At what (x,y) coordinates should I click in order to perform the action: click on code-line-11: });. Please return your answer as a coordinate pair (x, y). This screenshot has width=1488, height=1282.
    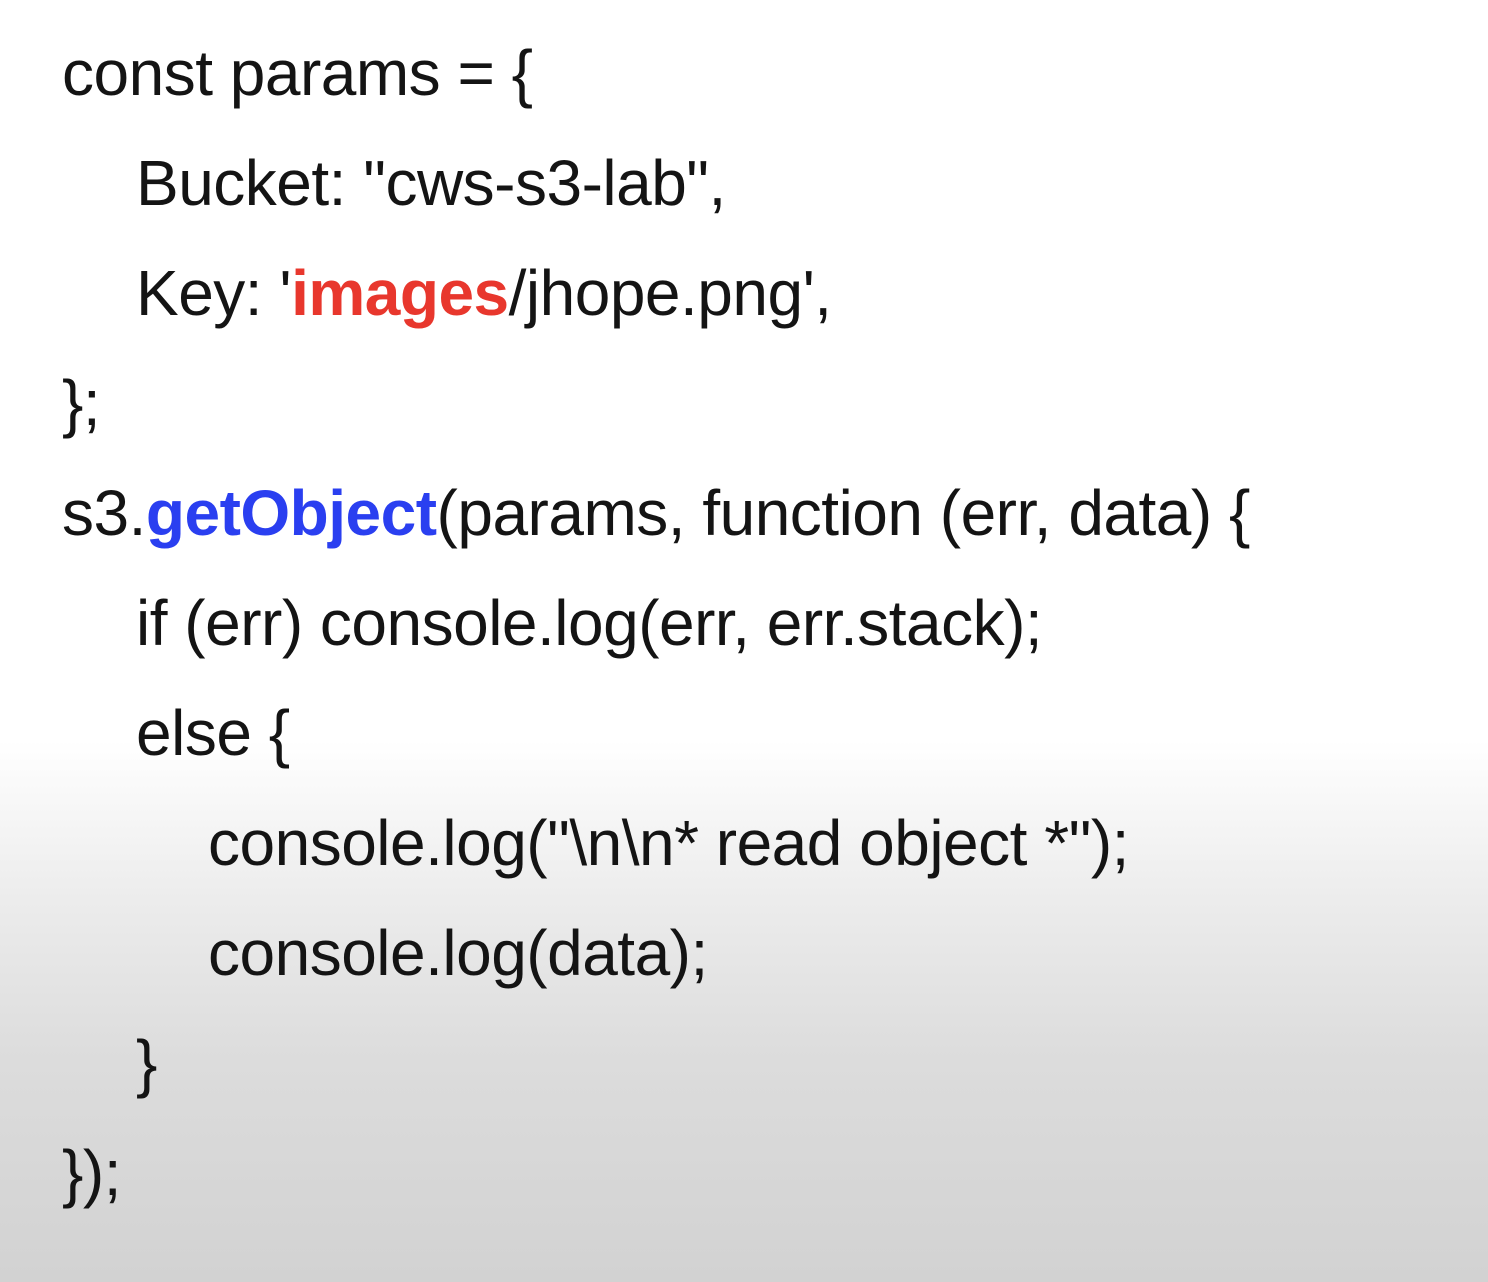
    Looking at the image, I should click on (656, 1173).